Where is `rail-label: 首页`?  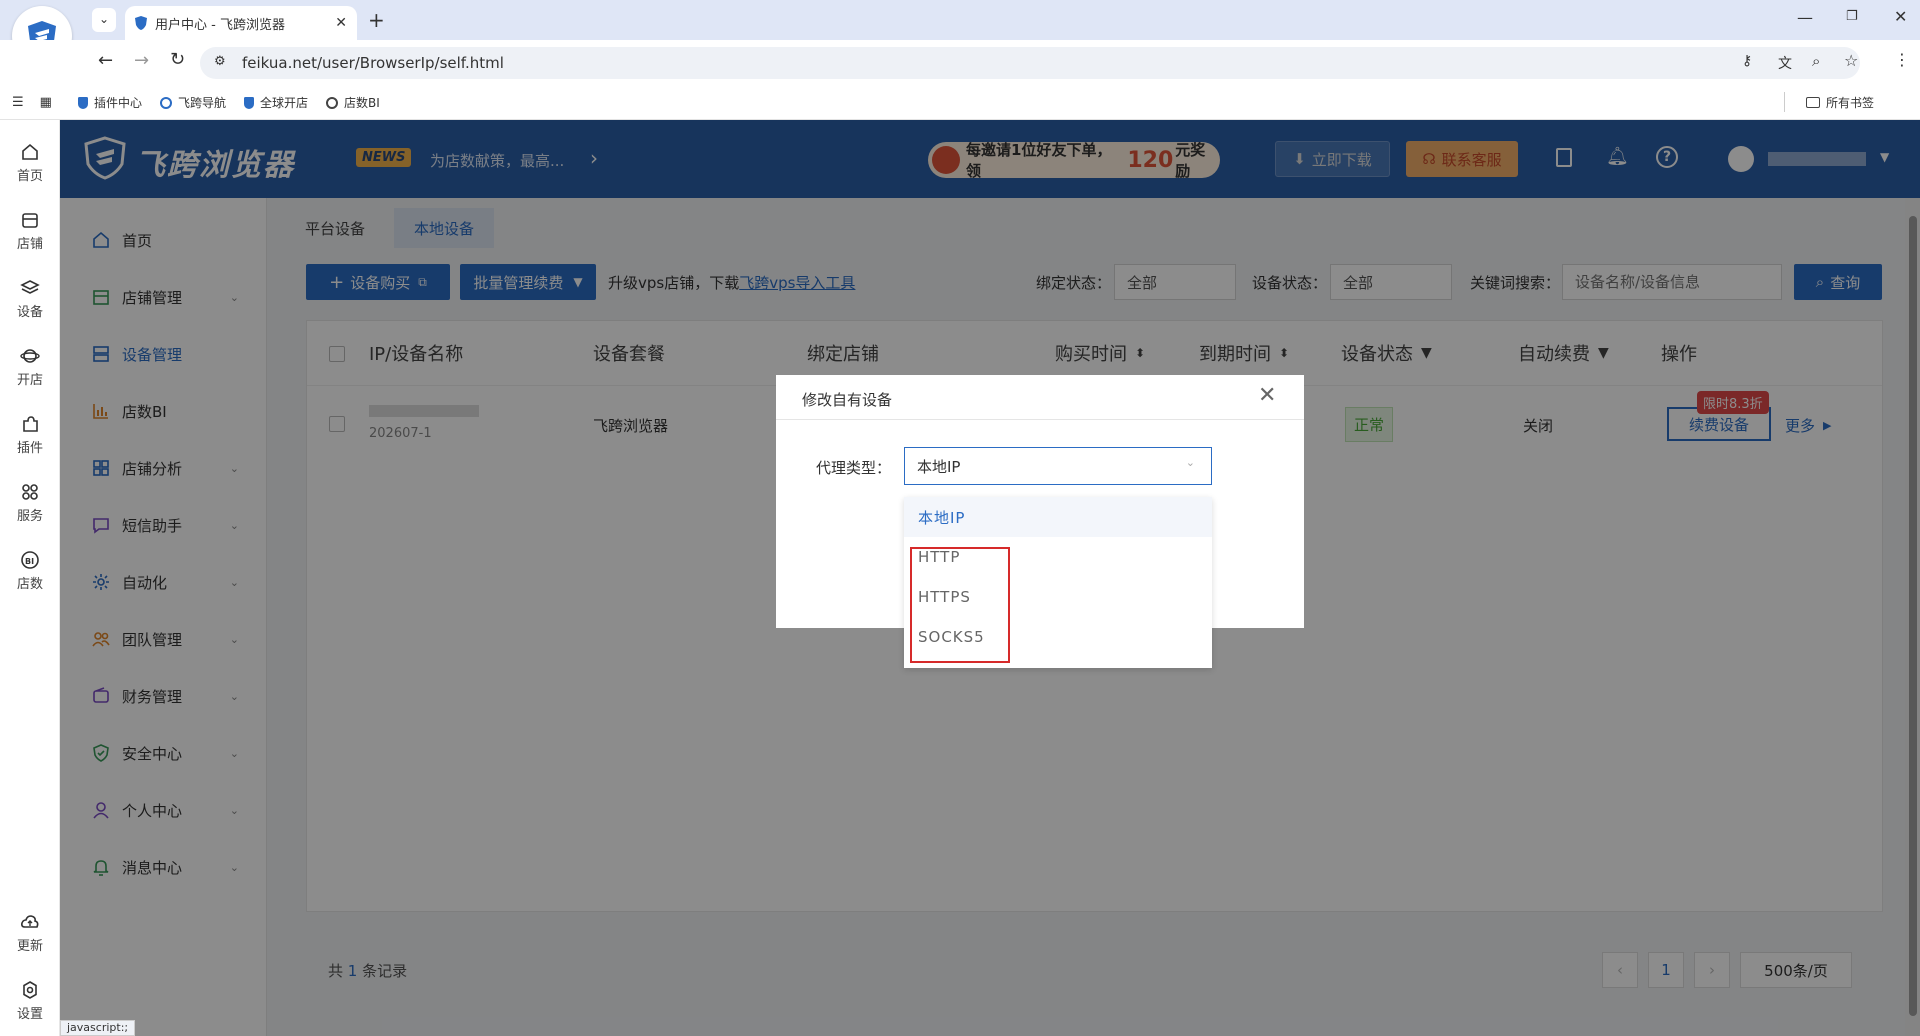 rail-label: 首页 is located at coordinates (29, 176).